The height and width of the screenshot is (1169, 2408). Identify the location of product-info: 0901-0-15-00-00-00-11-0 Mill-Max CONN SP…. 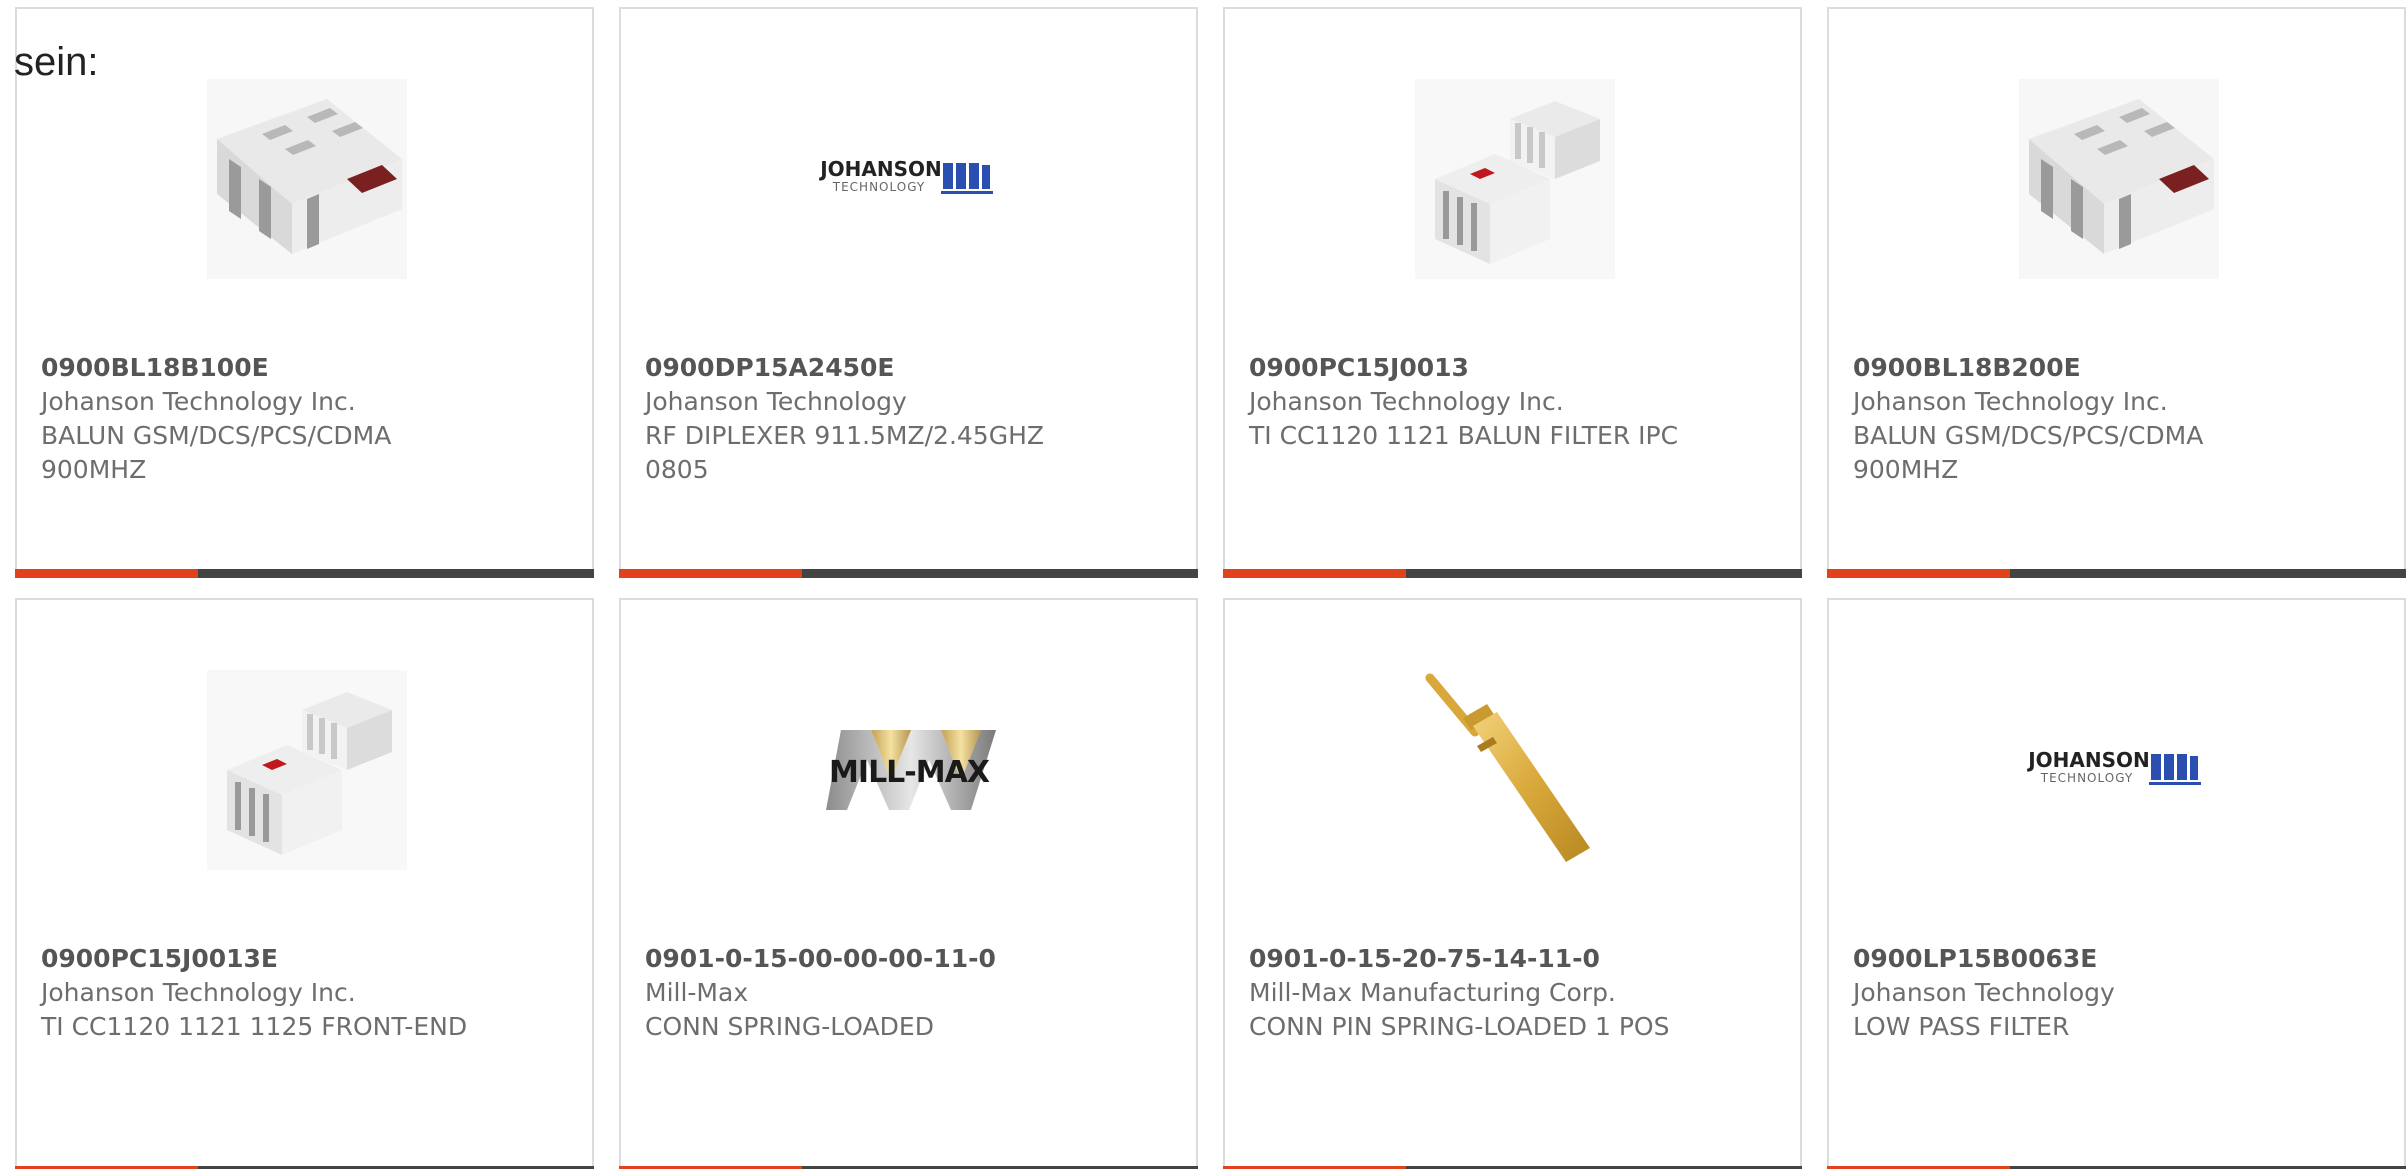
(860, 993).